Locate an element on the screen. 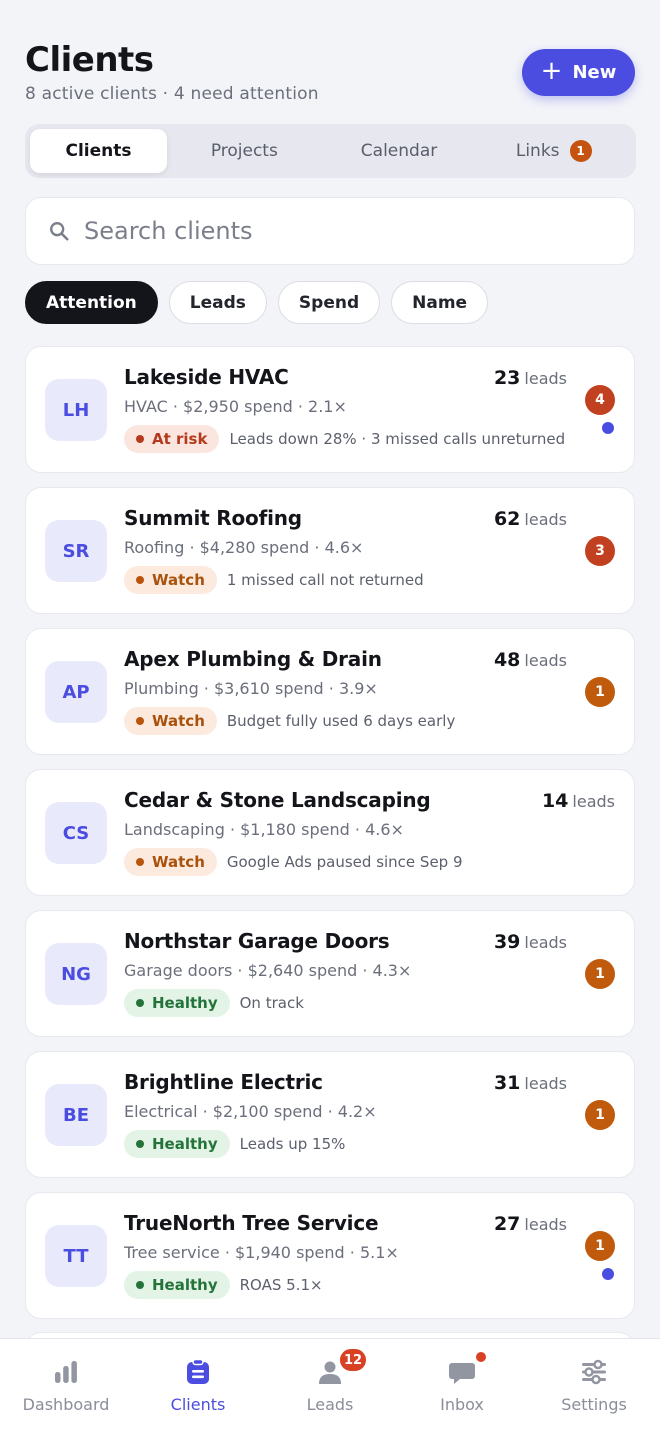 Image resolution: width=660 pixels, height=1430 pixels. filter-spend: Spend is located at coordinates (329, 302).